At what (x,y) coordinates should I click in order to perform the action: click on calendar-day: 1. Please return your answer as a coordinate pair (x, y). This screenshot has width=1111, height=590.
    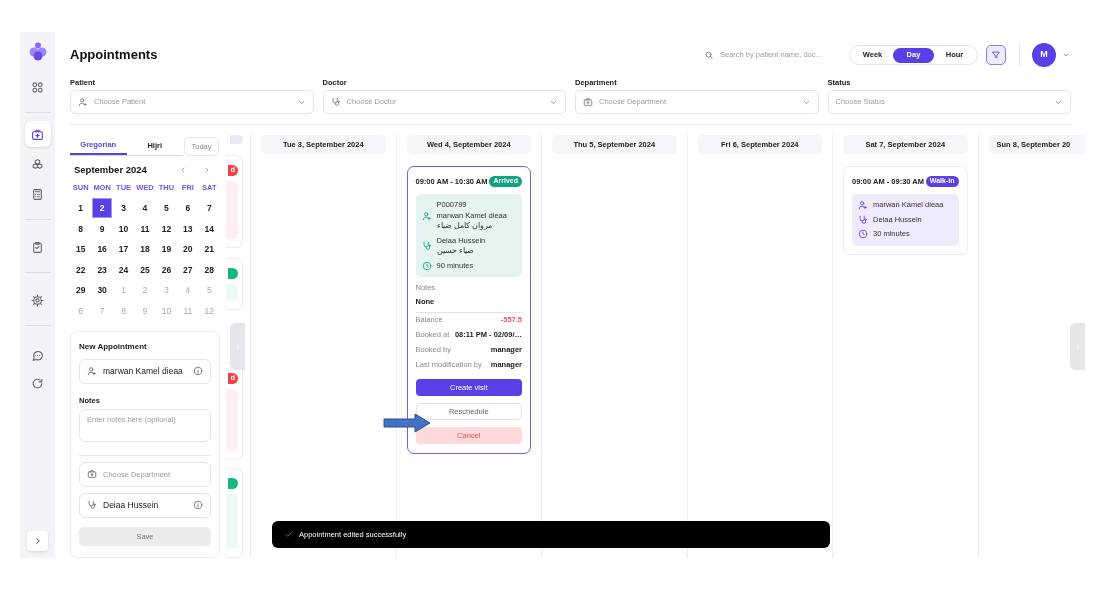
    Looking at the image, I should click on (80, 208).